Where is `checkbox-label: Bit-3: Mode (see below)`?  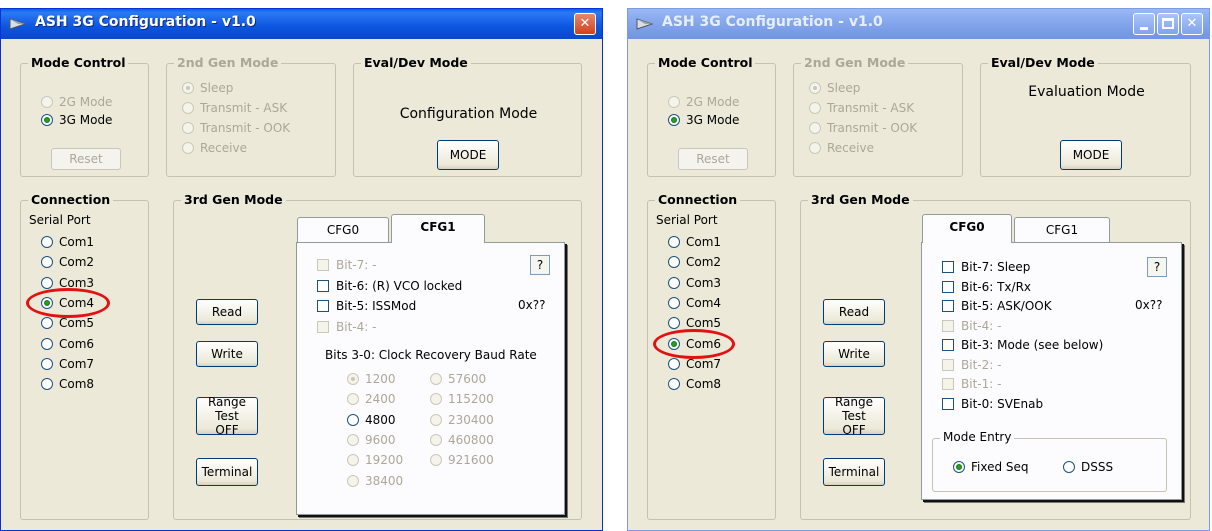 checkbox-label: Bit-3: Mode (see below) is located at coordinates (1032, 345).